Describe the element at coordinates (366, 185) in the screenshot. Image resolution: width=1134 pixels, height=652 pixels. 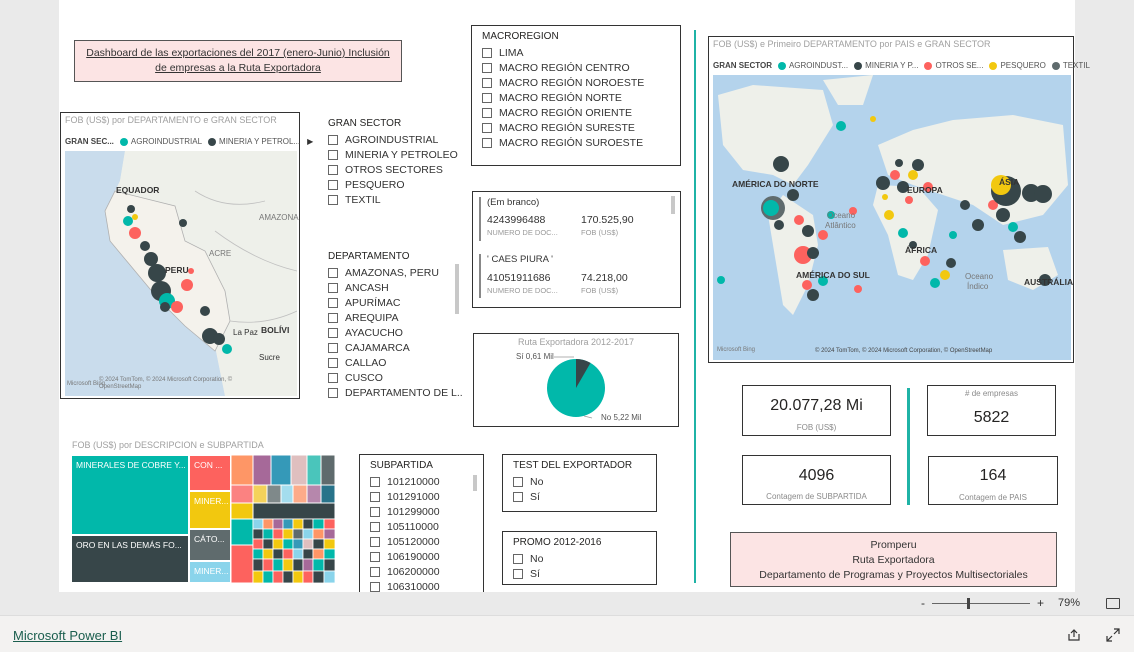
I see `gran-sector-option: PESQUERO` at that location.